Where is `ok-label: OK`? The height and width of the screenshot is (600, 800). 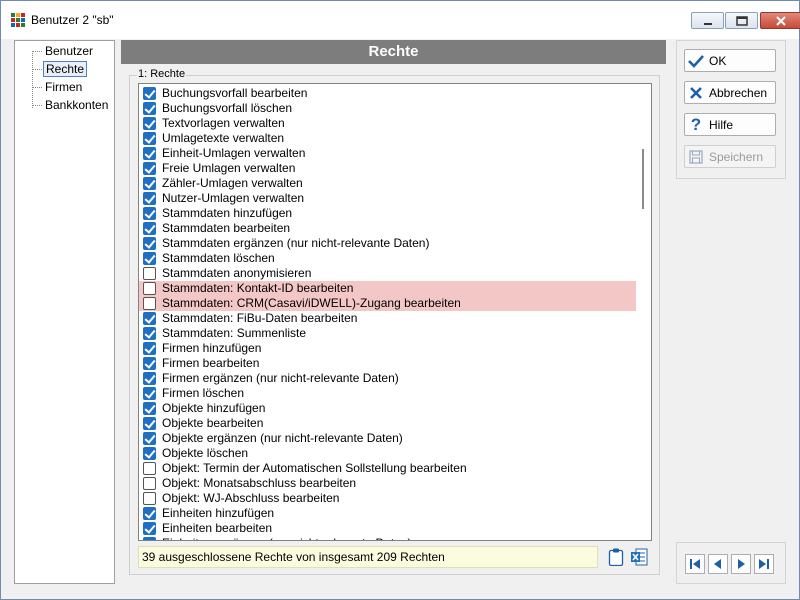
ok-label: OK is located at coordinates (718, 60).